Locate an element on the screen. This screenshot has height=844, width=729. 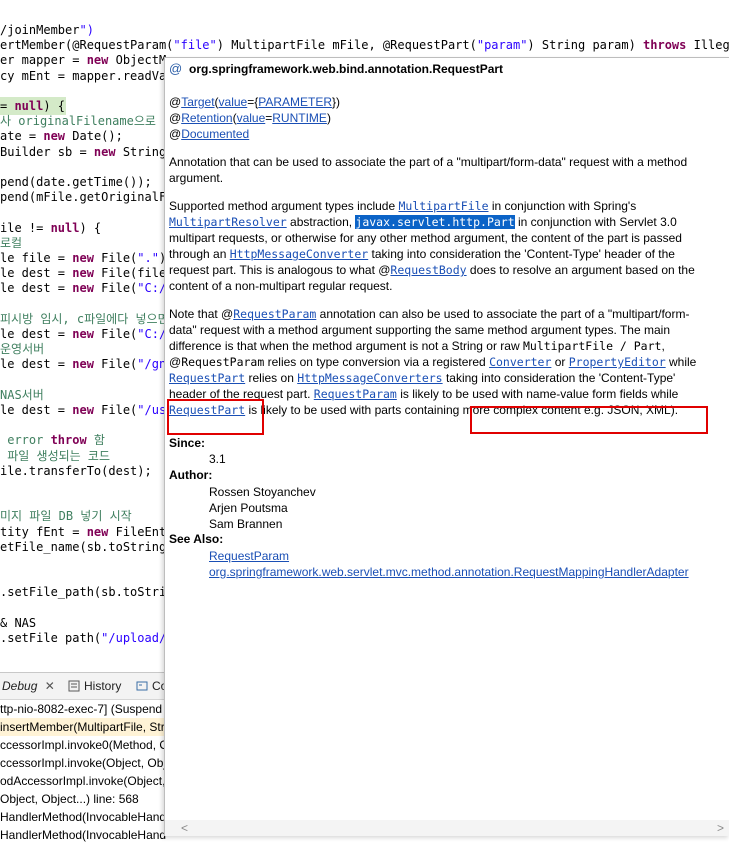
author-name: Arjen Poutsma is located at coordinates (248, 508).